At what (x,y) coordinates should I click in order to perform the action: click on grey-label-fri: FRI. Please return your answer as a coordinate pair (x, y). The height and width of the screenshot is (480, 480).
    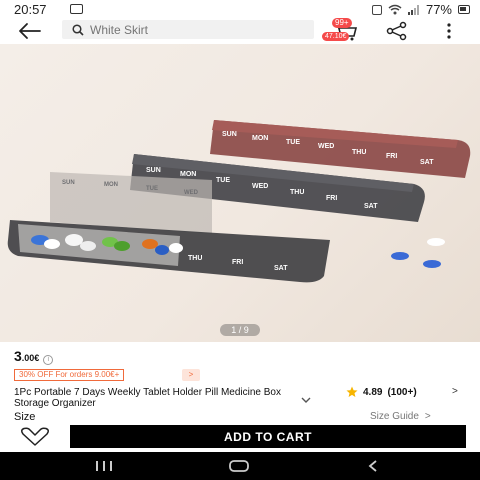
    Looking at the image, I should click on (331, 198).